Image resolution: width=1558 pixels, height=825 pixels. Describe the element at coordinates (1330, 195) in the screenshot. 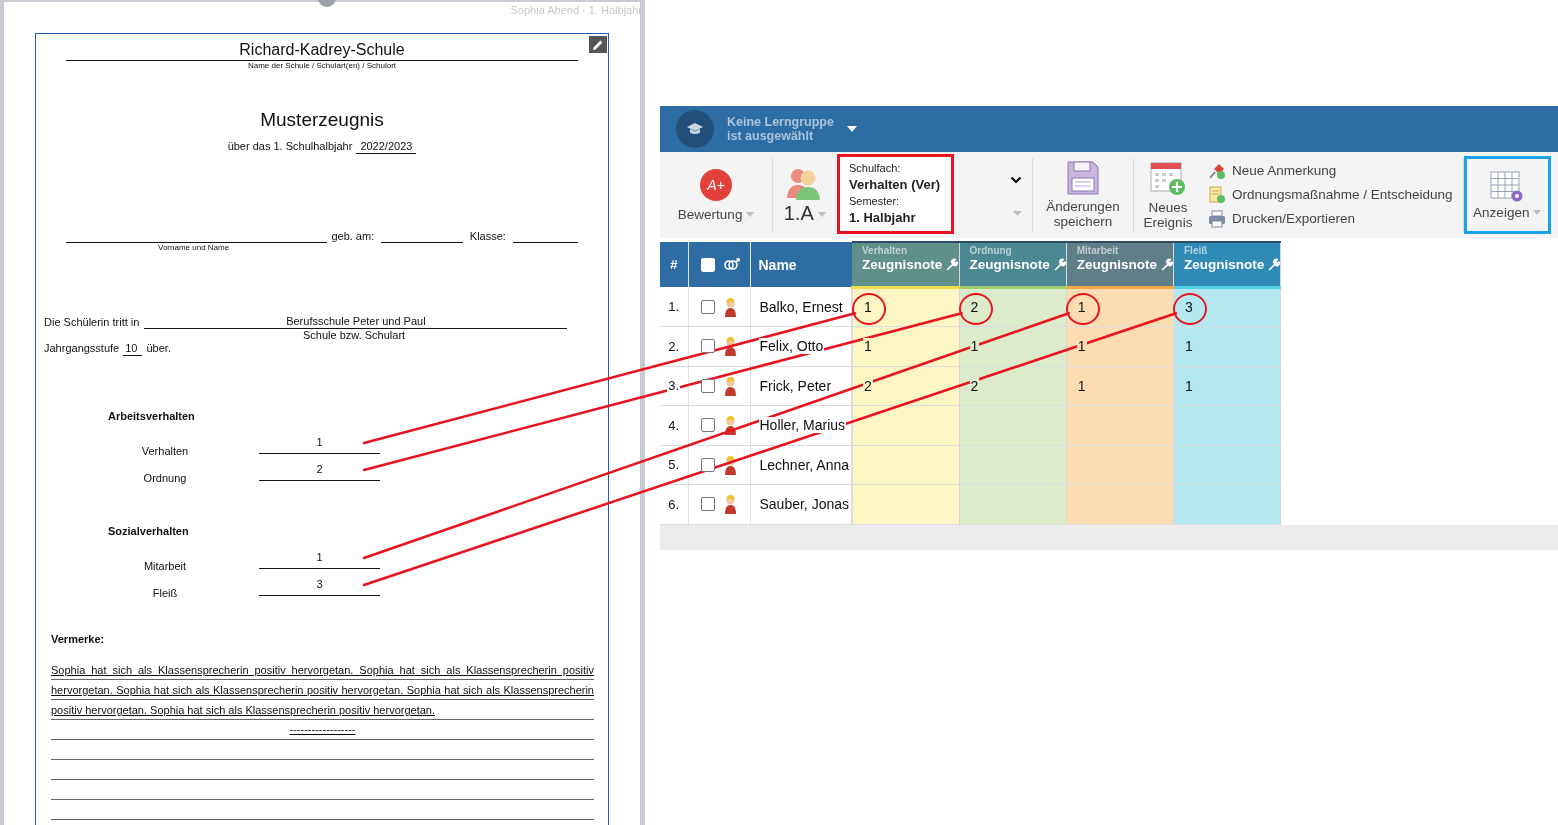

I see `toolbar-action: Ordnungsmaßnahme / Entscheidung` at that location.